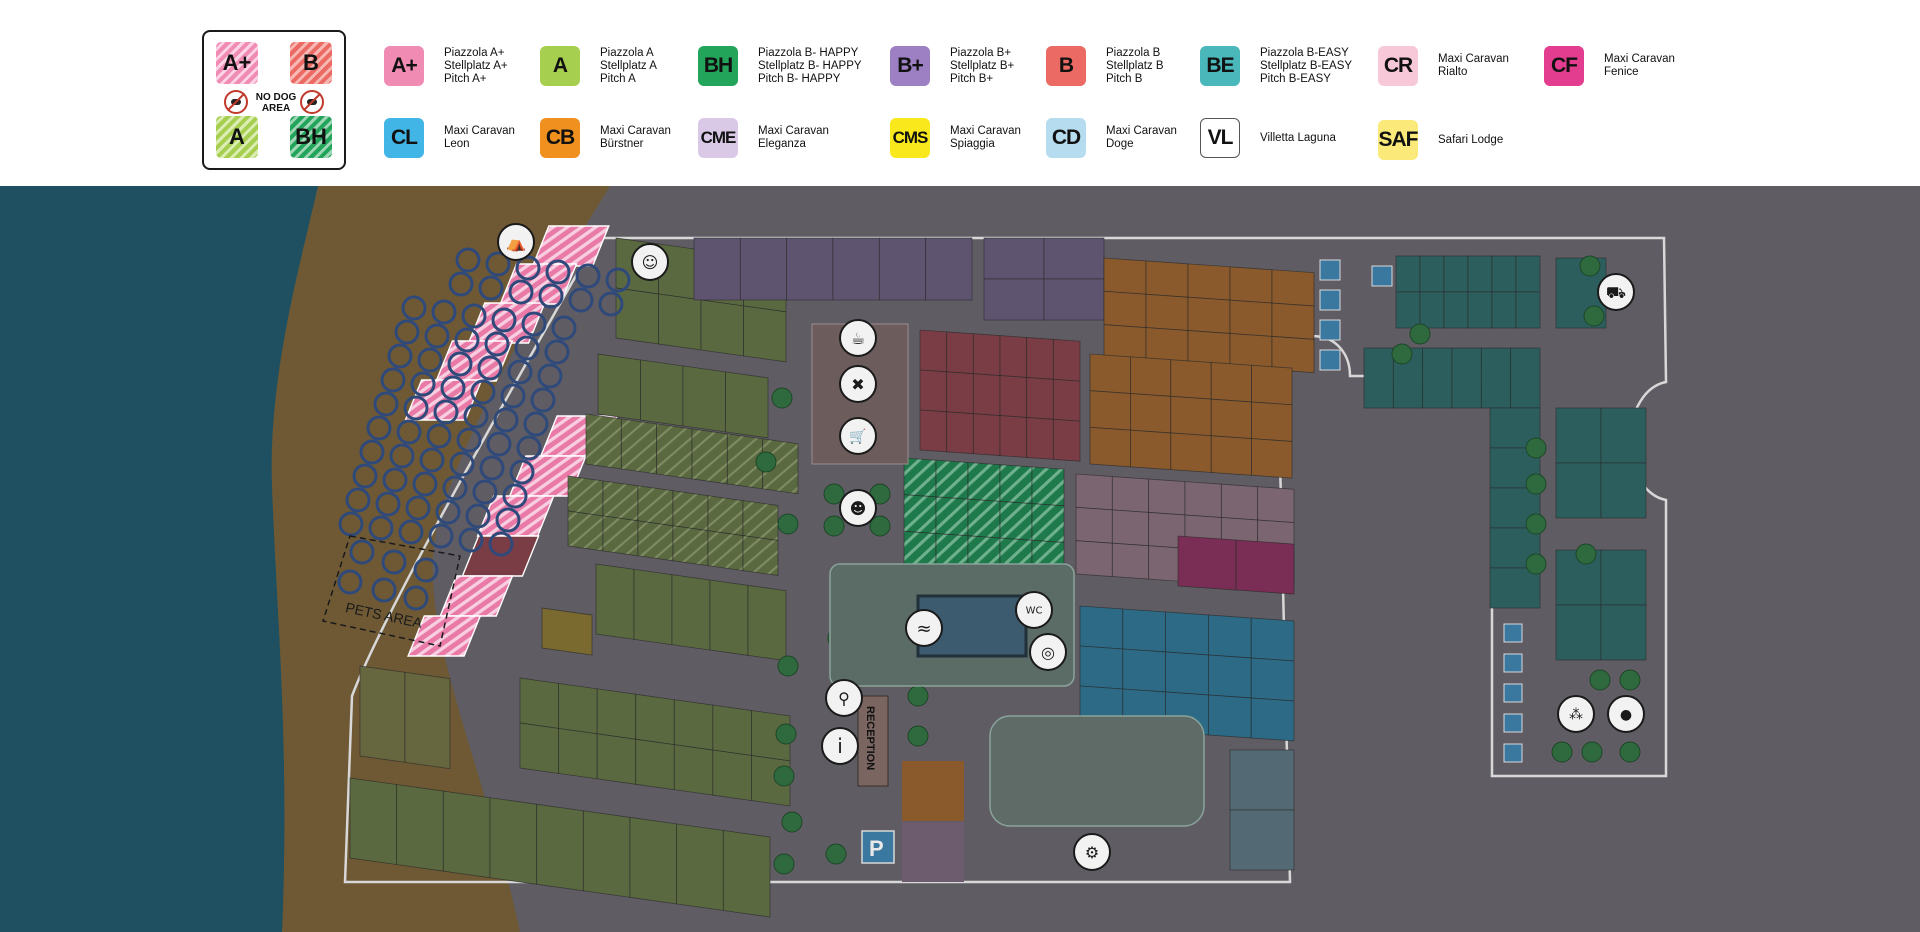 The image size is (1920, 932). I want to click on legend-badge: CME, so click(718, 138).